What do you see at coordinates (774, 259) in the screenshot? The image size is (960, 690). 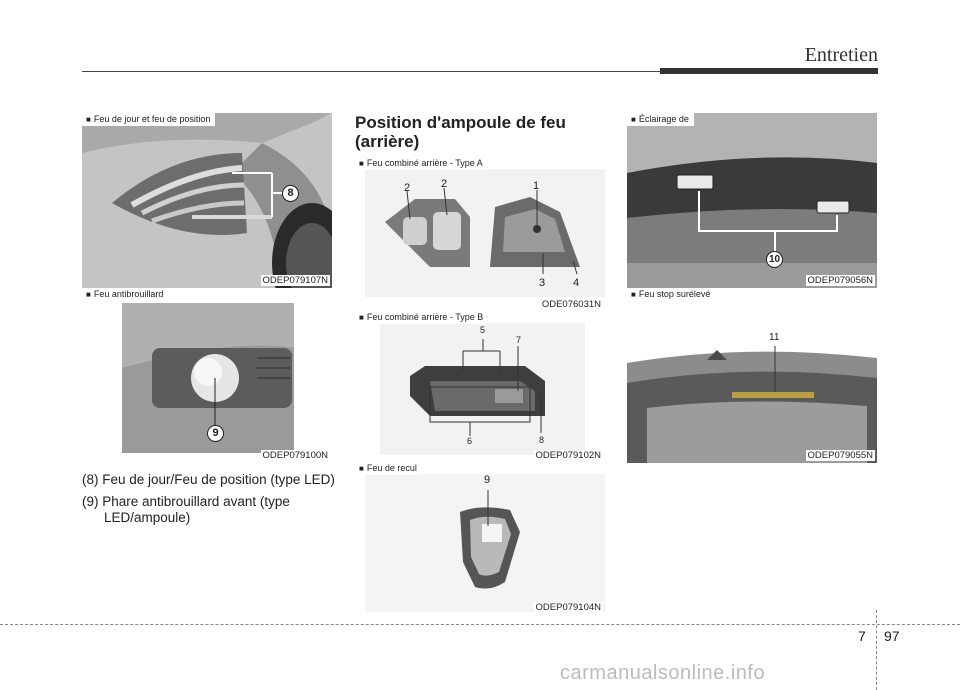 I see `callout-10: 10` at bounding box center [774, 259].